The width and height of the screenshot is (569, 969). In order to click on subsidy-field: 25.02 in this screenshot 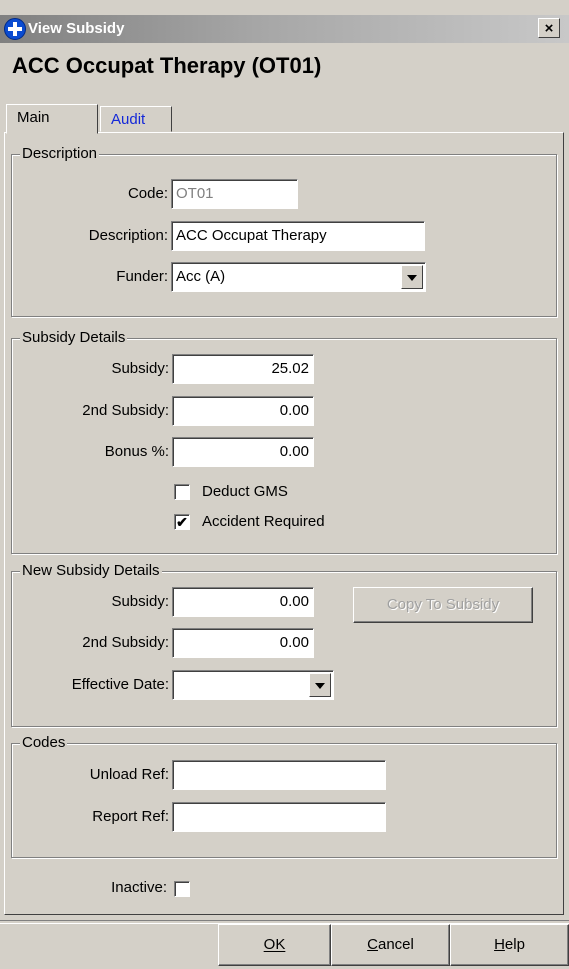, I will do `click(243, 369)`.